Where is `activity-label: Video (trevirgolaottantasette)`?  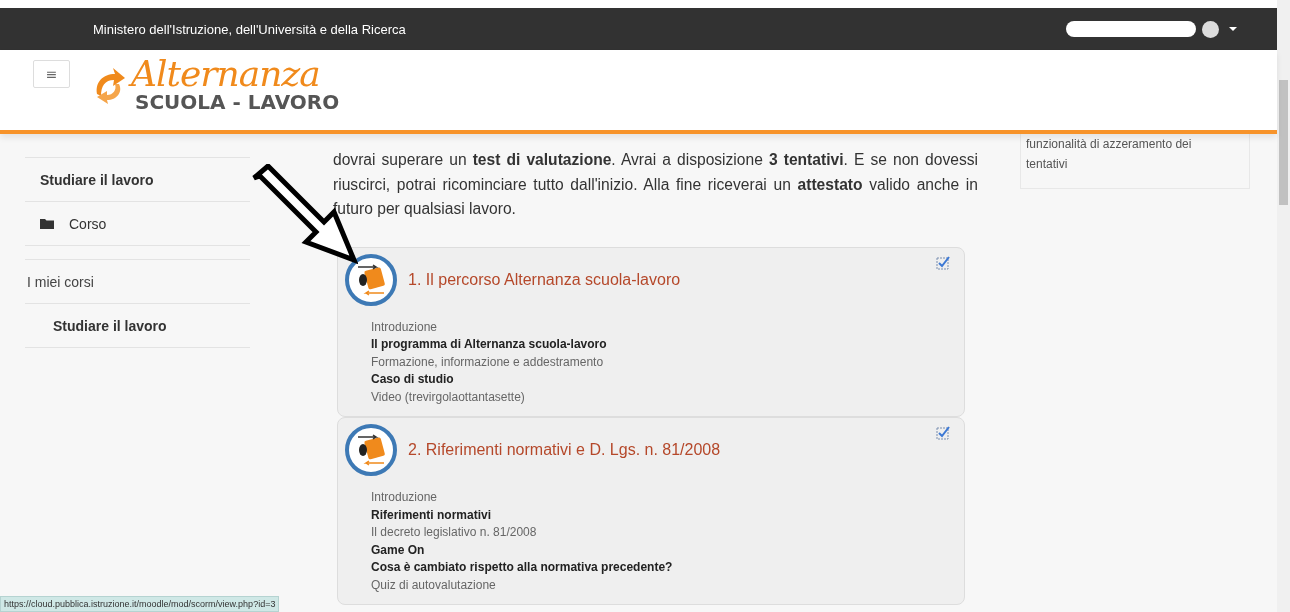
activity-label: Video (trevirgolaottantasette) is located at coordinates (448, 397).